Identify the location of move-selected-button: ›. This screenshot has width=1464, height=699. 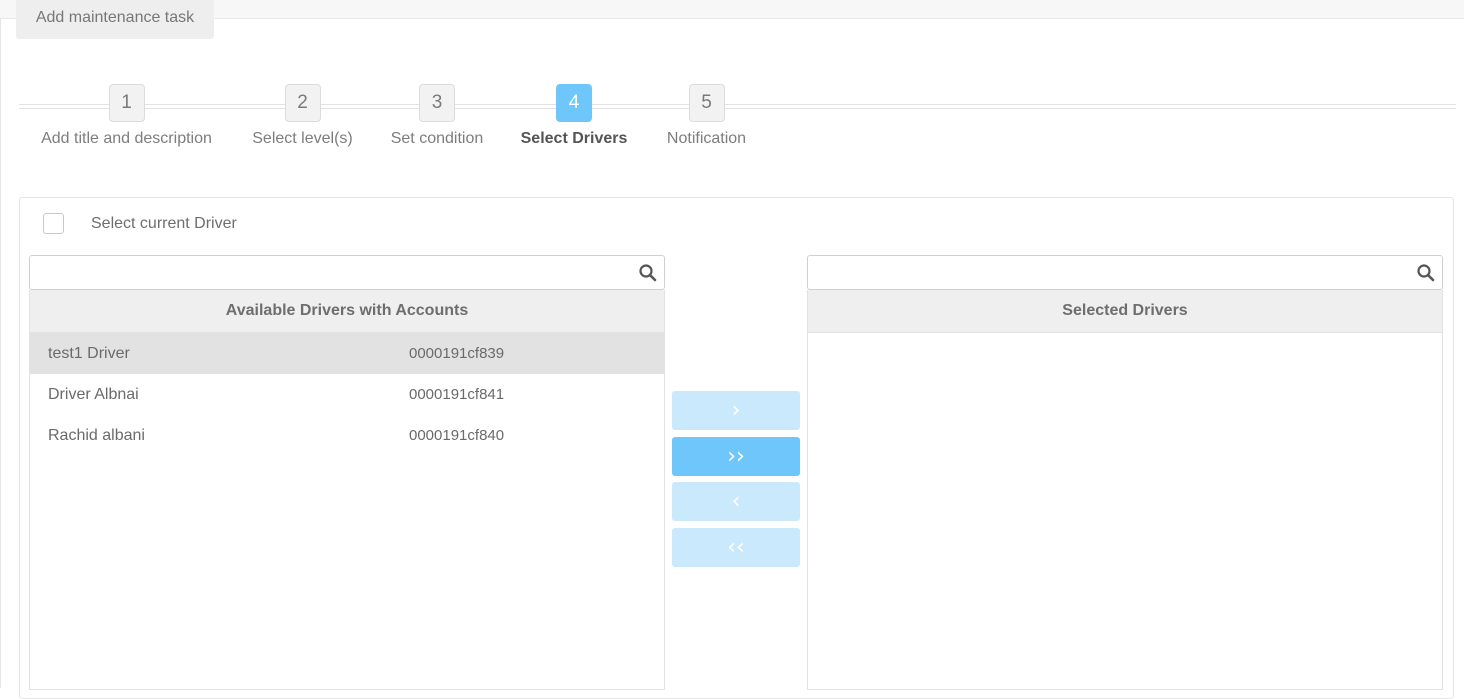
(736, 410).